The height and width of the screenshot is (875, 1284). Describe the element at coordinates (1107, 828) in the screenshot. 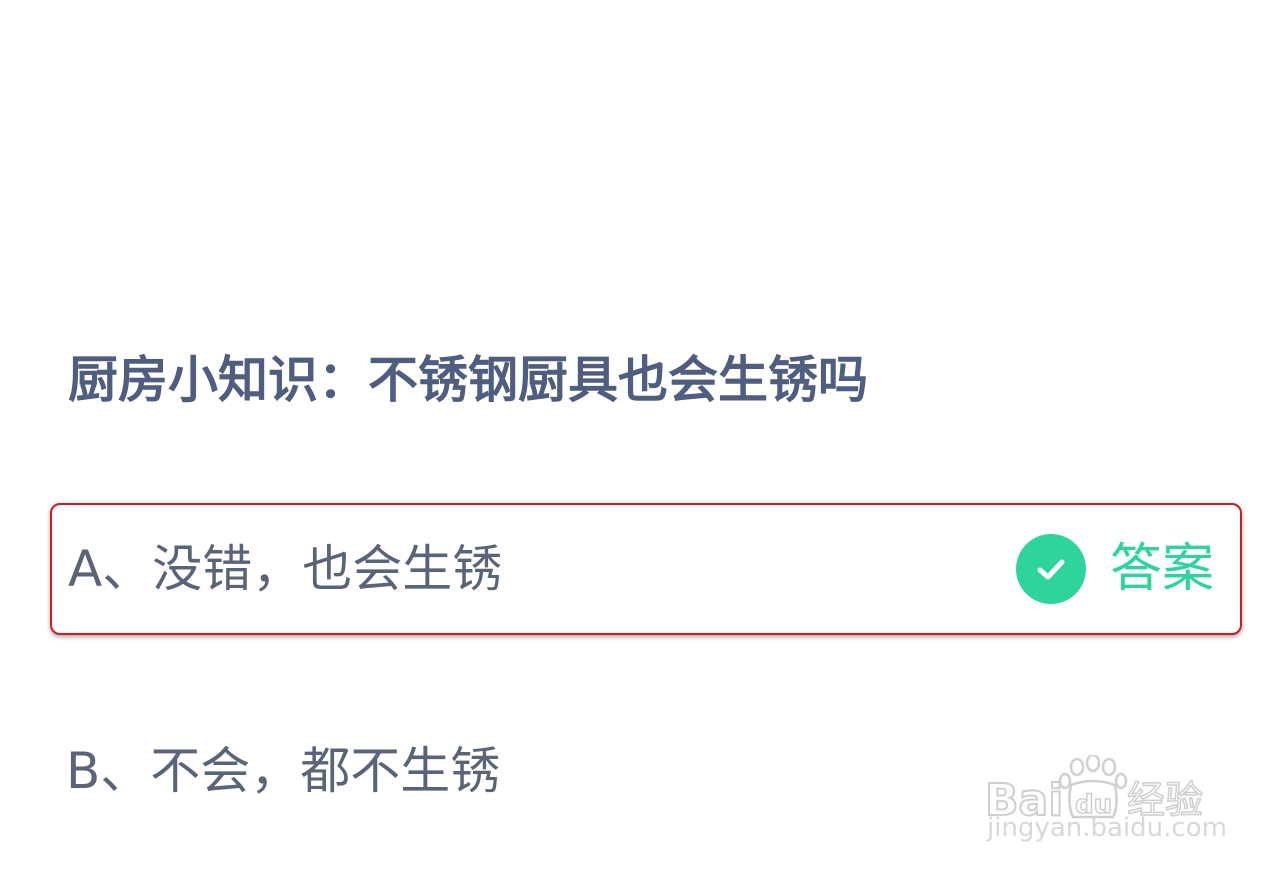

I see `watermark-url: jingyan.baidu.com` at that location.